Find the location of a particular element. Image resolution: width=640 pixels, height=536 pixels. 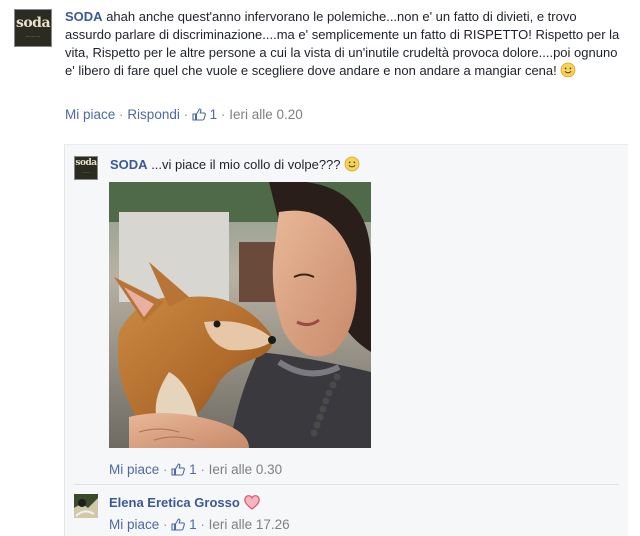

comment-author: SODA is located at coordinates (84, 16).